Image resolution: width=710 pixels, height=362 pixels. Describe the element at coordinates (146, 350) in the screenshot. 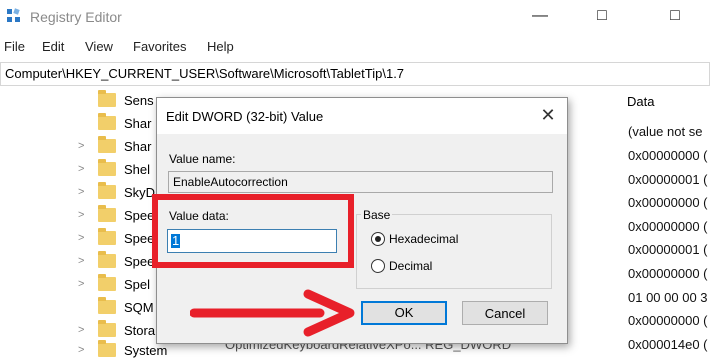

I see `tree-item-label: System` at that location.